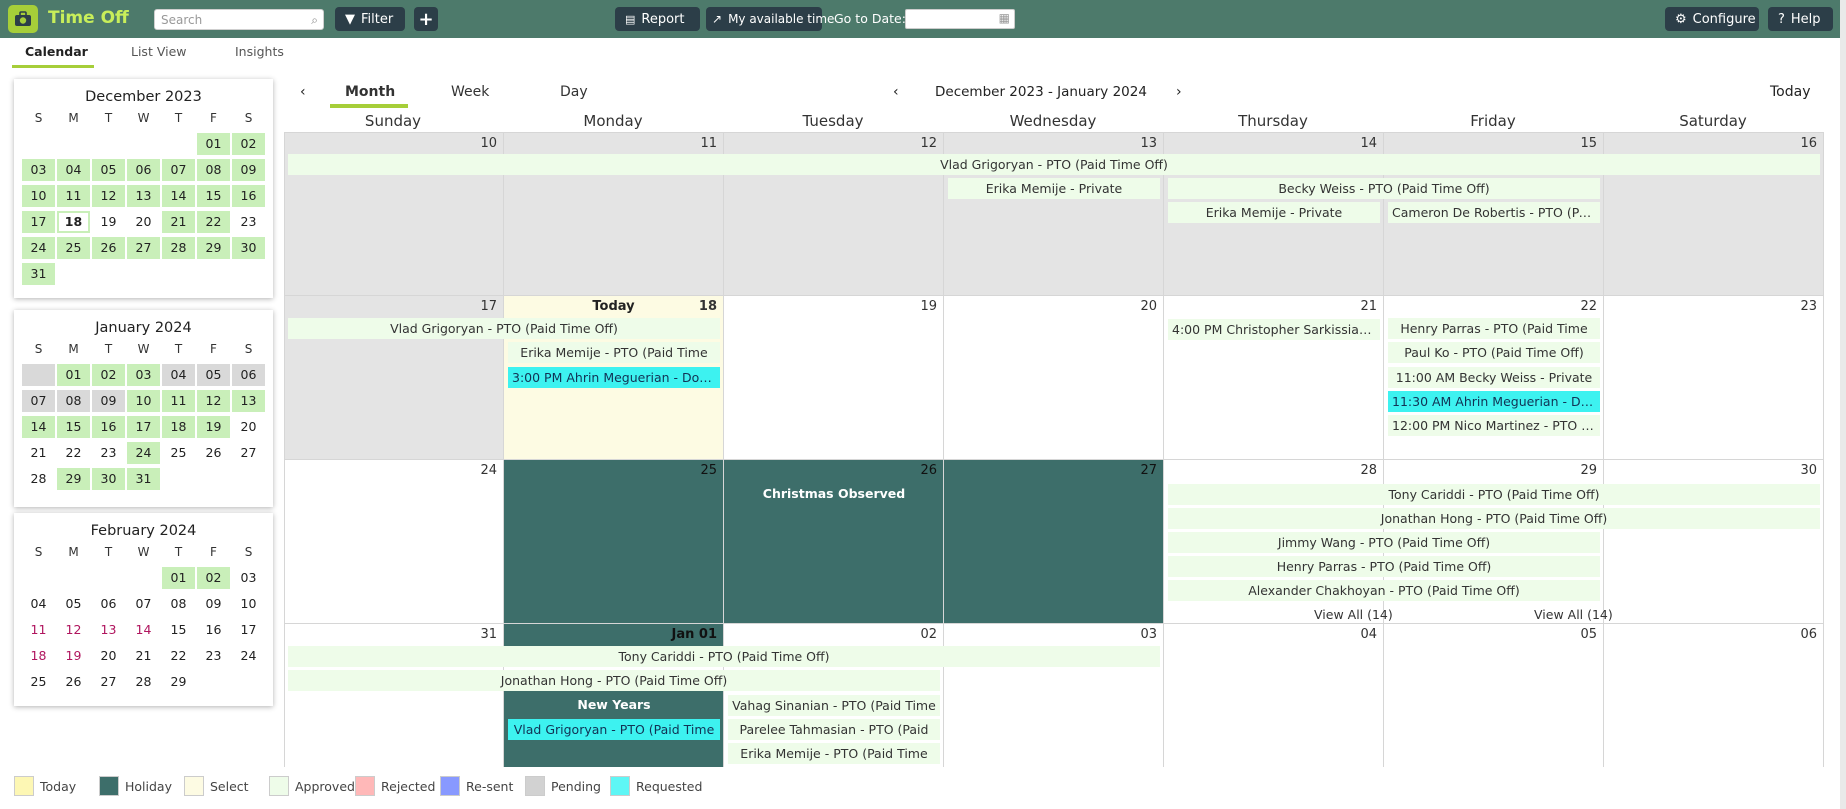 This screenshot has height=809, width=1846. What do you see at coordinates (38, 274) in the screenshot?
I see `mini-day: 31` at bounding box center [38, 274].